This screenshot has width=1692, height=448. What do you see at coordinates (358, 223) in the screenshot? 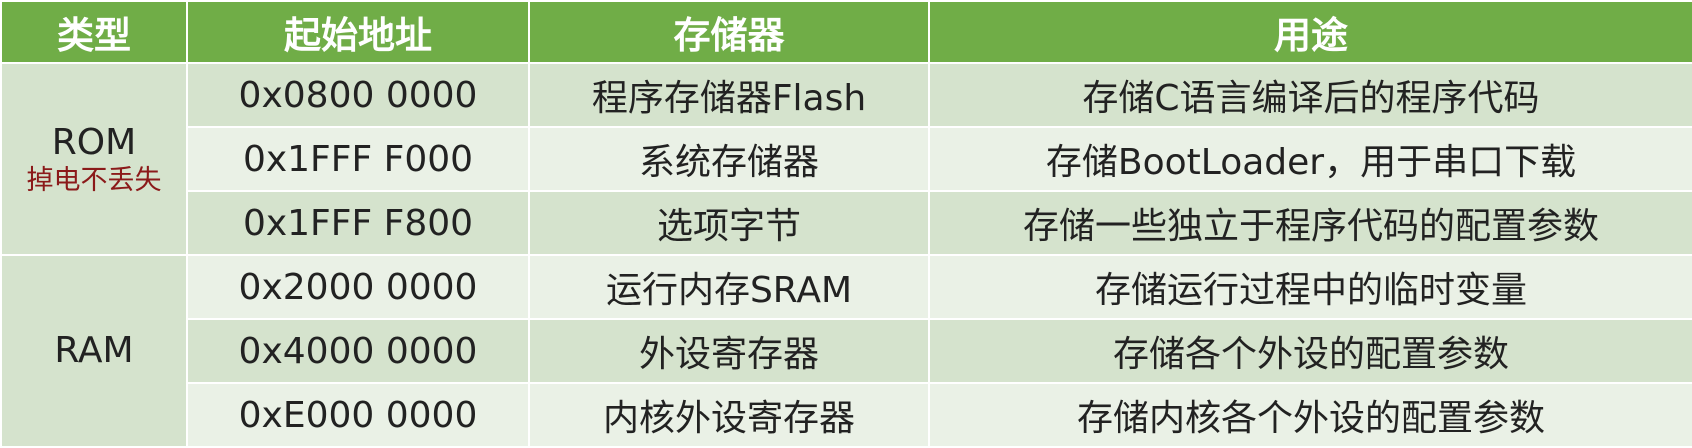
I see `address-cell: 0x1FFF F800` at bounding box center [358, 223].